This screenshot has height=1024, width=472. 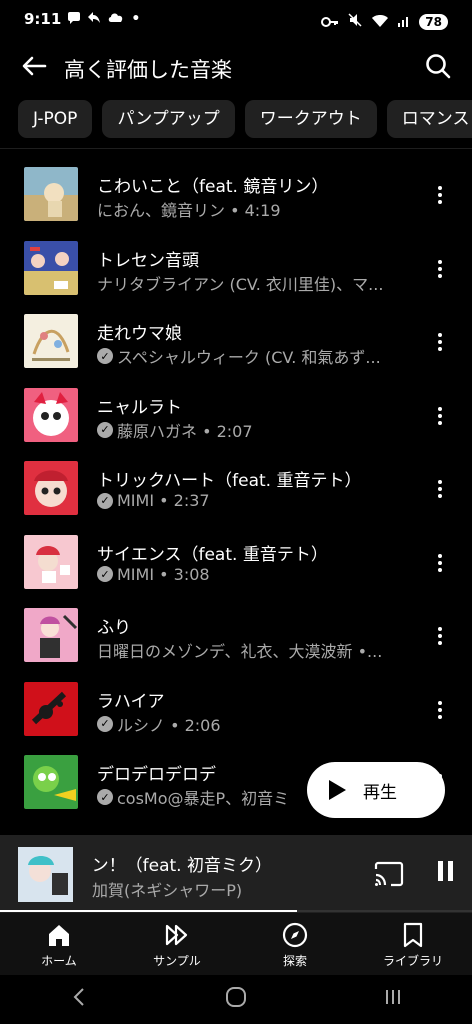 What do you see at coordinates (294, 961) in the screenshot?
I see `nav-explore-label: 探索` at bounding box center [294, 961].